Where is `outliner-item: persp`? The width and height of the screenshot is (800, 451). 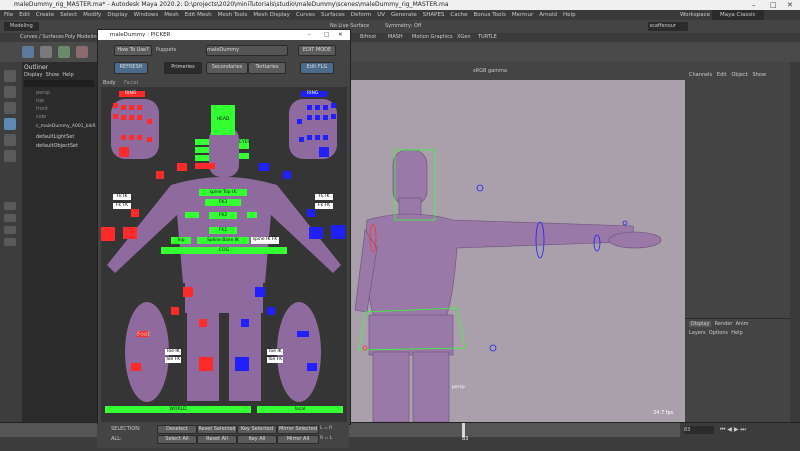
outliner-item: persp is located at coordinates (43, 93).